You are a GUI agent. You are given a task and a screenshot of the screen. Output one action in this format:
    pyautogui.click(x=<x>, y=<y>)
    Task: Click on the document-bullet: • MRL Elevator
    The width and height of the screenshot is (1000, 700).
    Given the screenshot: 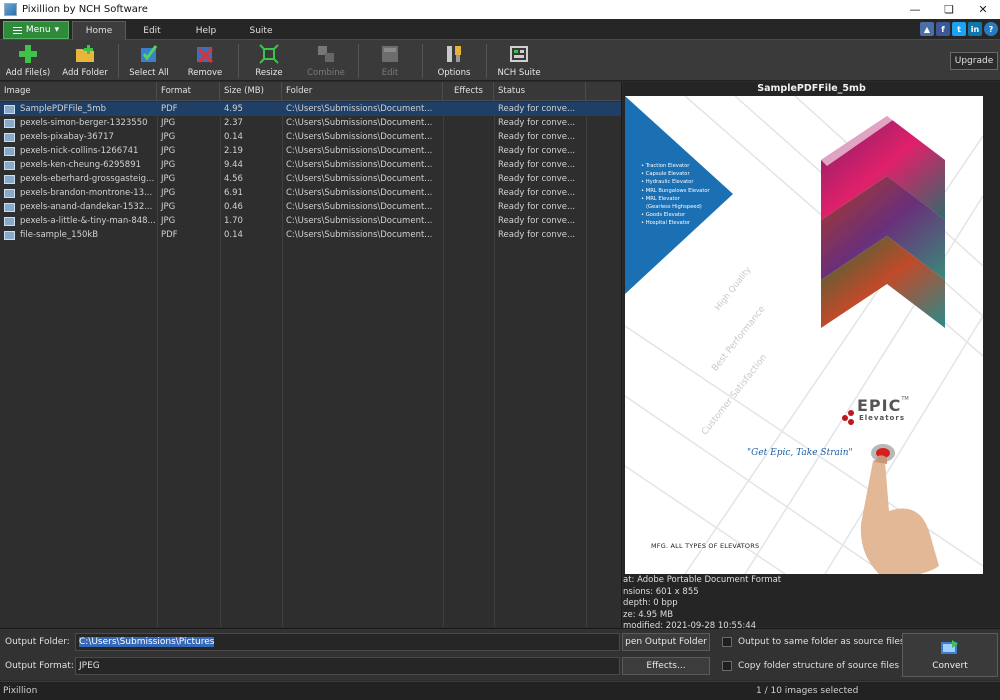 What is the action you would take?
    pyautogui.click(x=675, y=199)
    